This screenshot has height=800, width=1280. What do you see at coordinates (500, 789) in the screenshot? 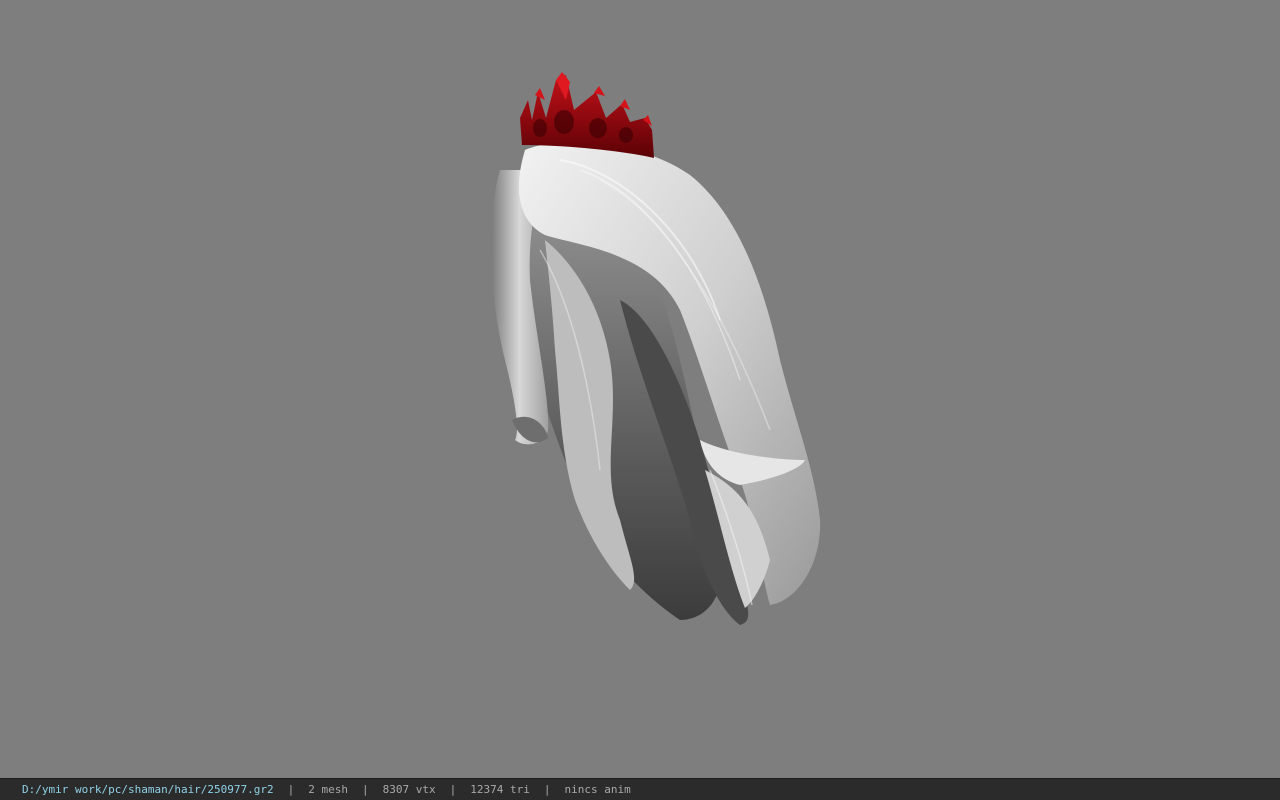
I see `triangle-count: 12374 tri` at bounding box center [500, 789].